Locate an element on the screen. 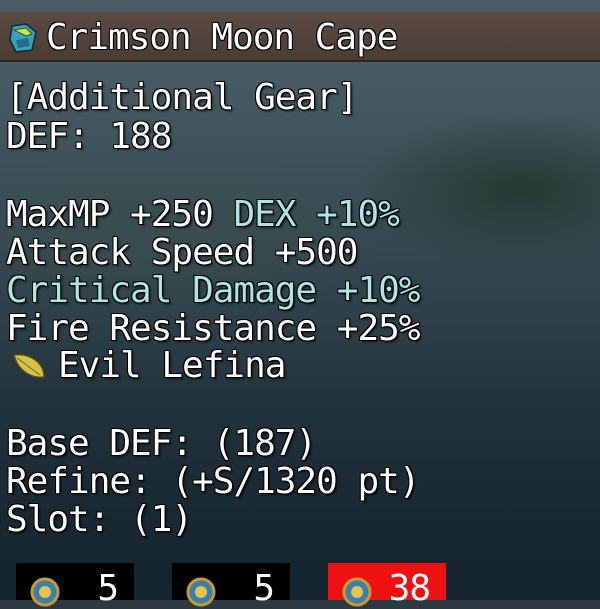 The width and height of the screenshot is (600, 609). leaf-card-icon is located at coordinates (29, 366).